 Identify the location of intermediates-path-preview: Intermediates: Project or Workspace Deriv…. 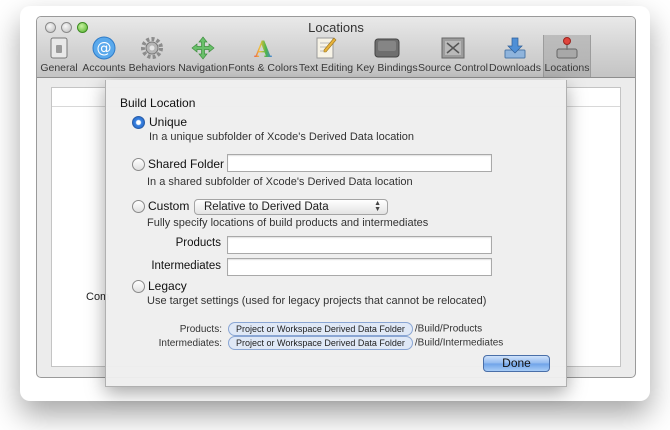
(307, 343).